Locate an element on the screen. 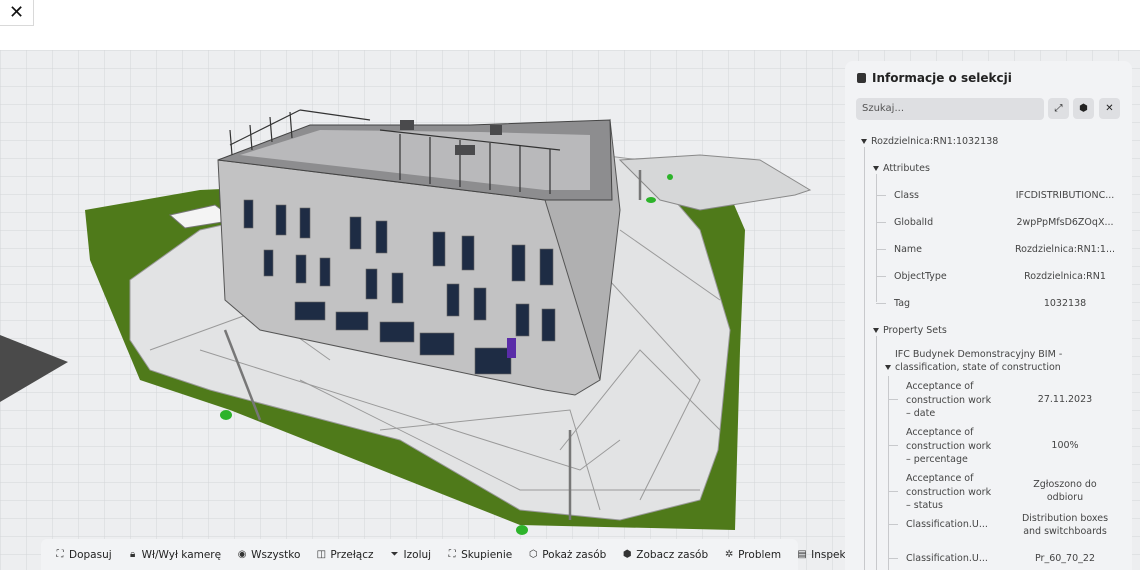 Image resolution: width=1140 pixels, height=570 pixels. highlighted-element is located at coordinates (511, 348).